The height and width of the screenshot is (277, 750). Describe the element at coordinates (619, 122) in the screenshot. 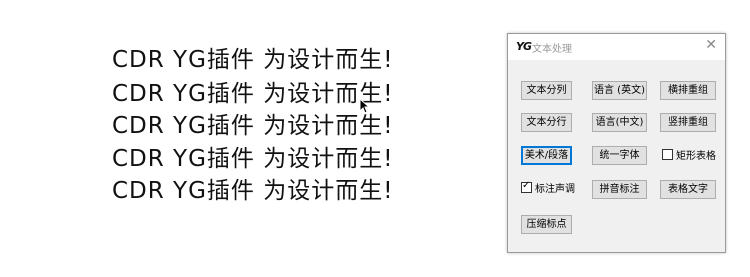

I see `language-cn-button: 语言(中文)` at that location.